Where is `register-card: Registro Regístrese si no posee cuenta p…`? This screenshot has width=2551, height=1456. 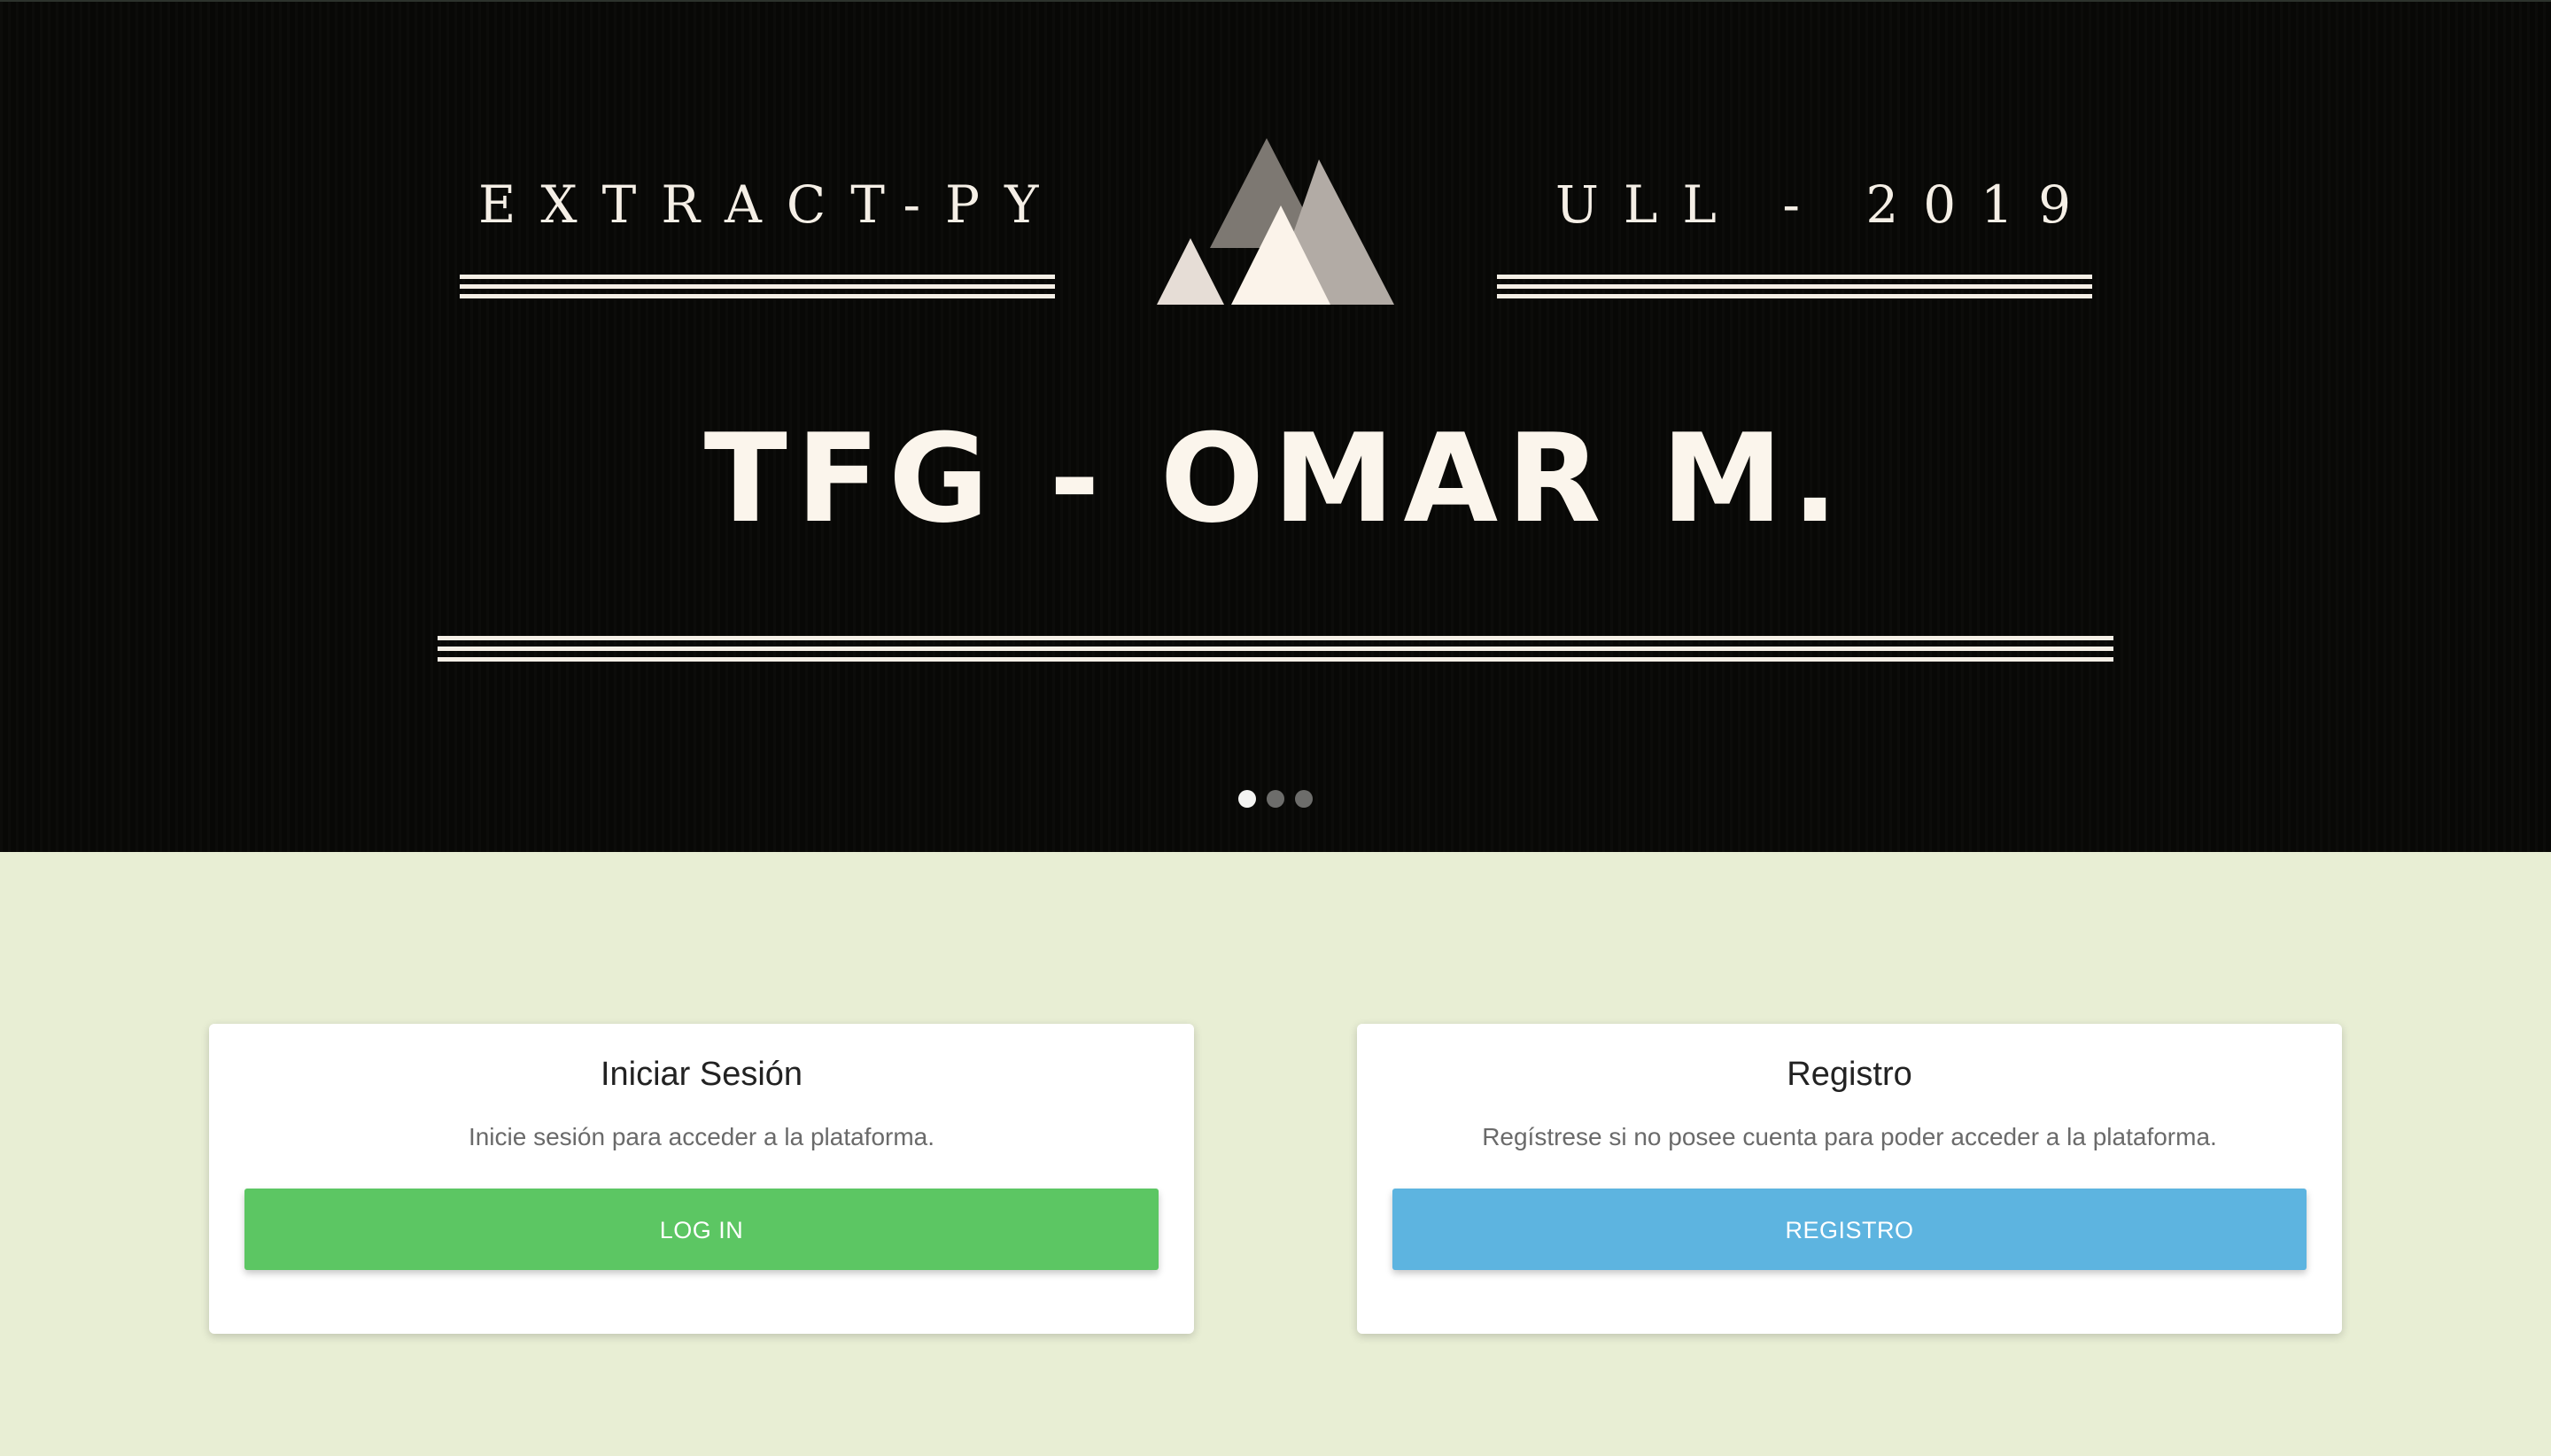 register-card: Registro Regístrese si no posee cuenta p… is located at coordinates (1850, 1179).